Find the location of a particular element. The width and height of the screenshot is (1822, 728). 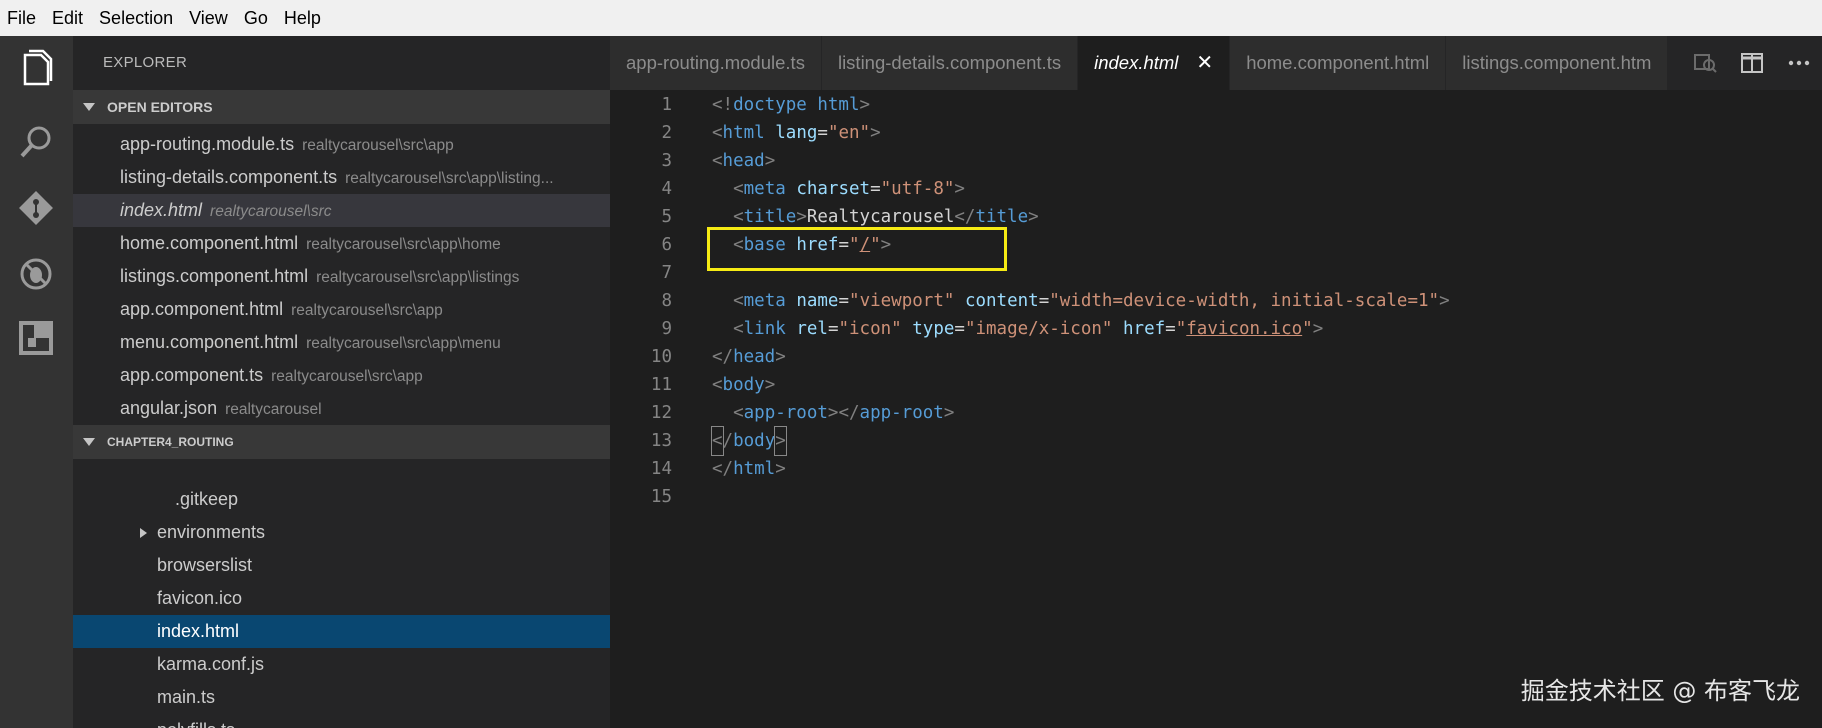

code-token: "viewport" is located at coordinates (902, 301).